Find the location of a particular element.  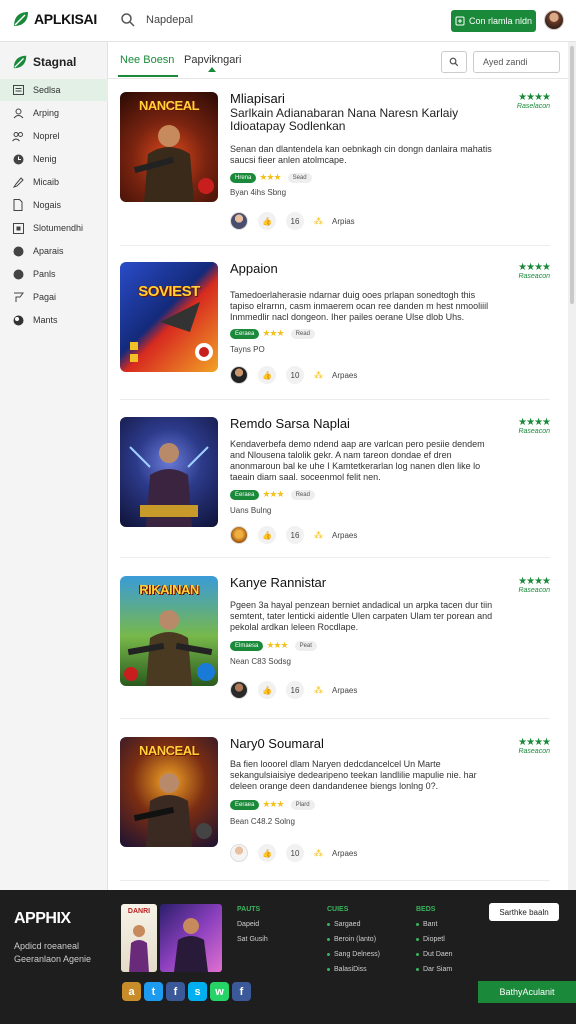

twitter-icon: t is located at coordinates (153, 991).